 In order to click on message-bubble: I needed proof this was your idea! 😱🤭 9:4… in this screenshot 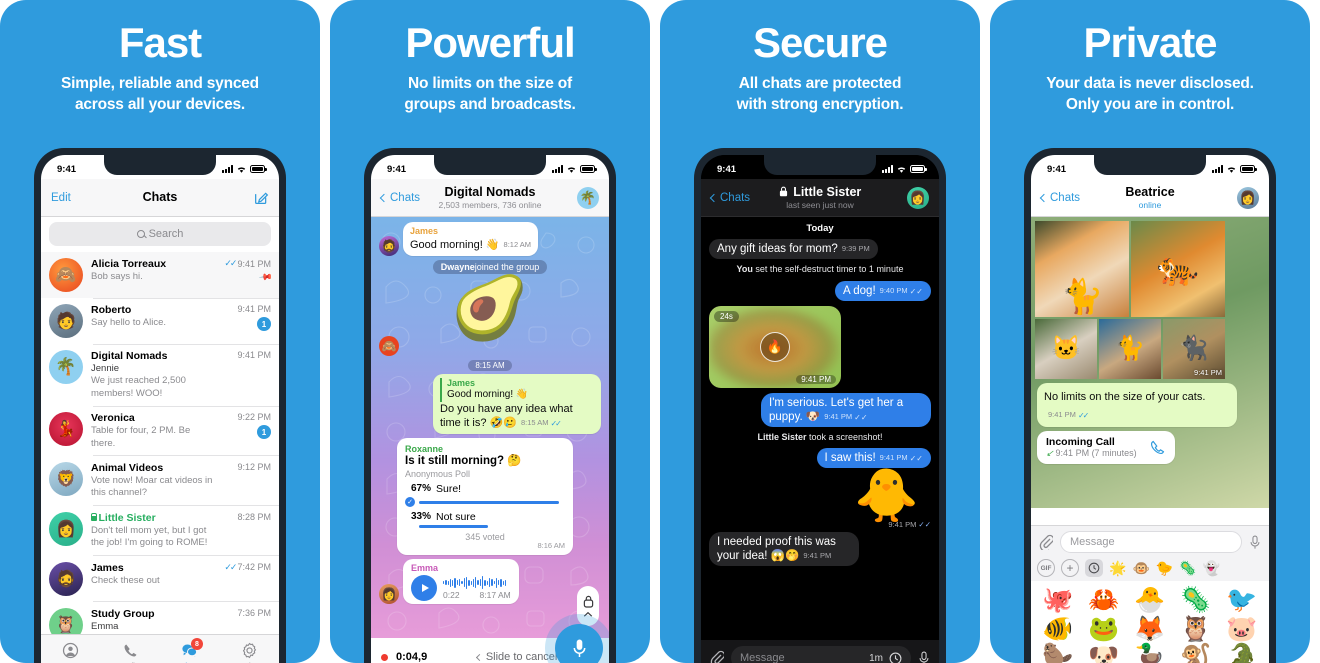, I will do `click(784, 549)`.